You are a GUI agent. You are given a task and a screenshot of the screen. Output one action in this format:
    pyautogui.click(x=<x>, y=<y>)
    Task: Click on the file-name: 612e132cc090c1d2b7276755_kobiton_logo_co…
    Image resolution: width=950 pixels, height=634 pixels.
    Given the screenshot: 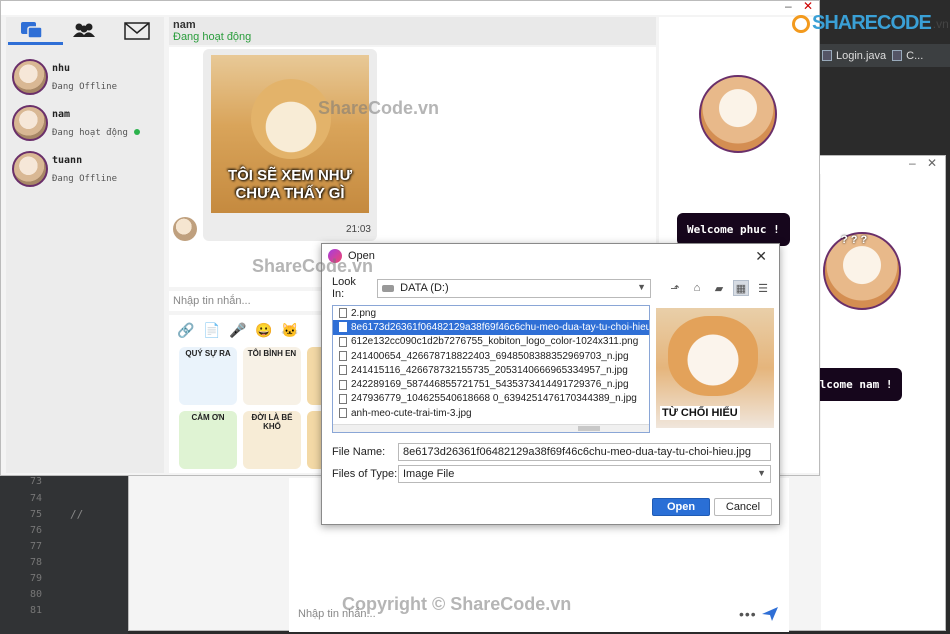 What is the action you would take?
    pyautogui.click(x=495, y=342)
    